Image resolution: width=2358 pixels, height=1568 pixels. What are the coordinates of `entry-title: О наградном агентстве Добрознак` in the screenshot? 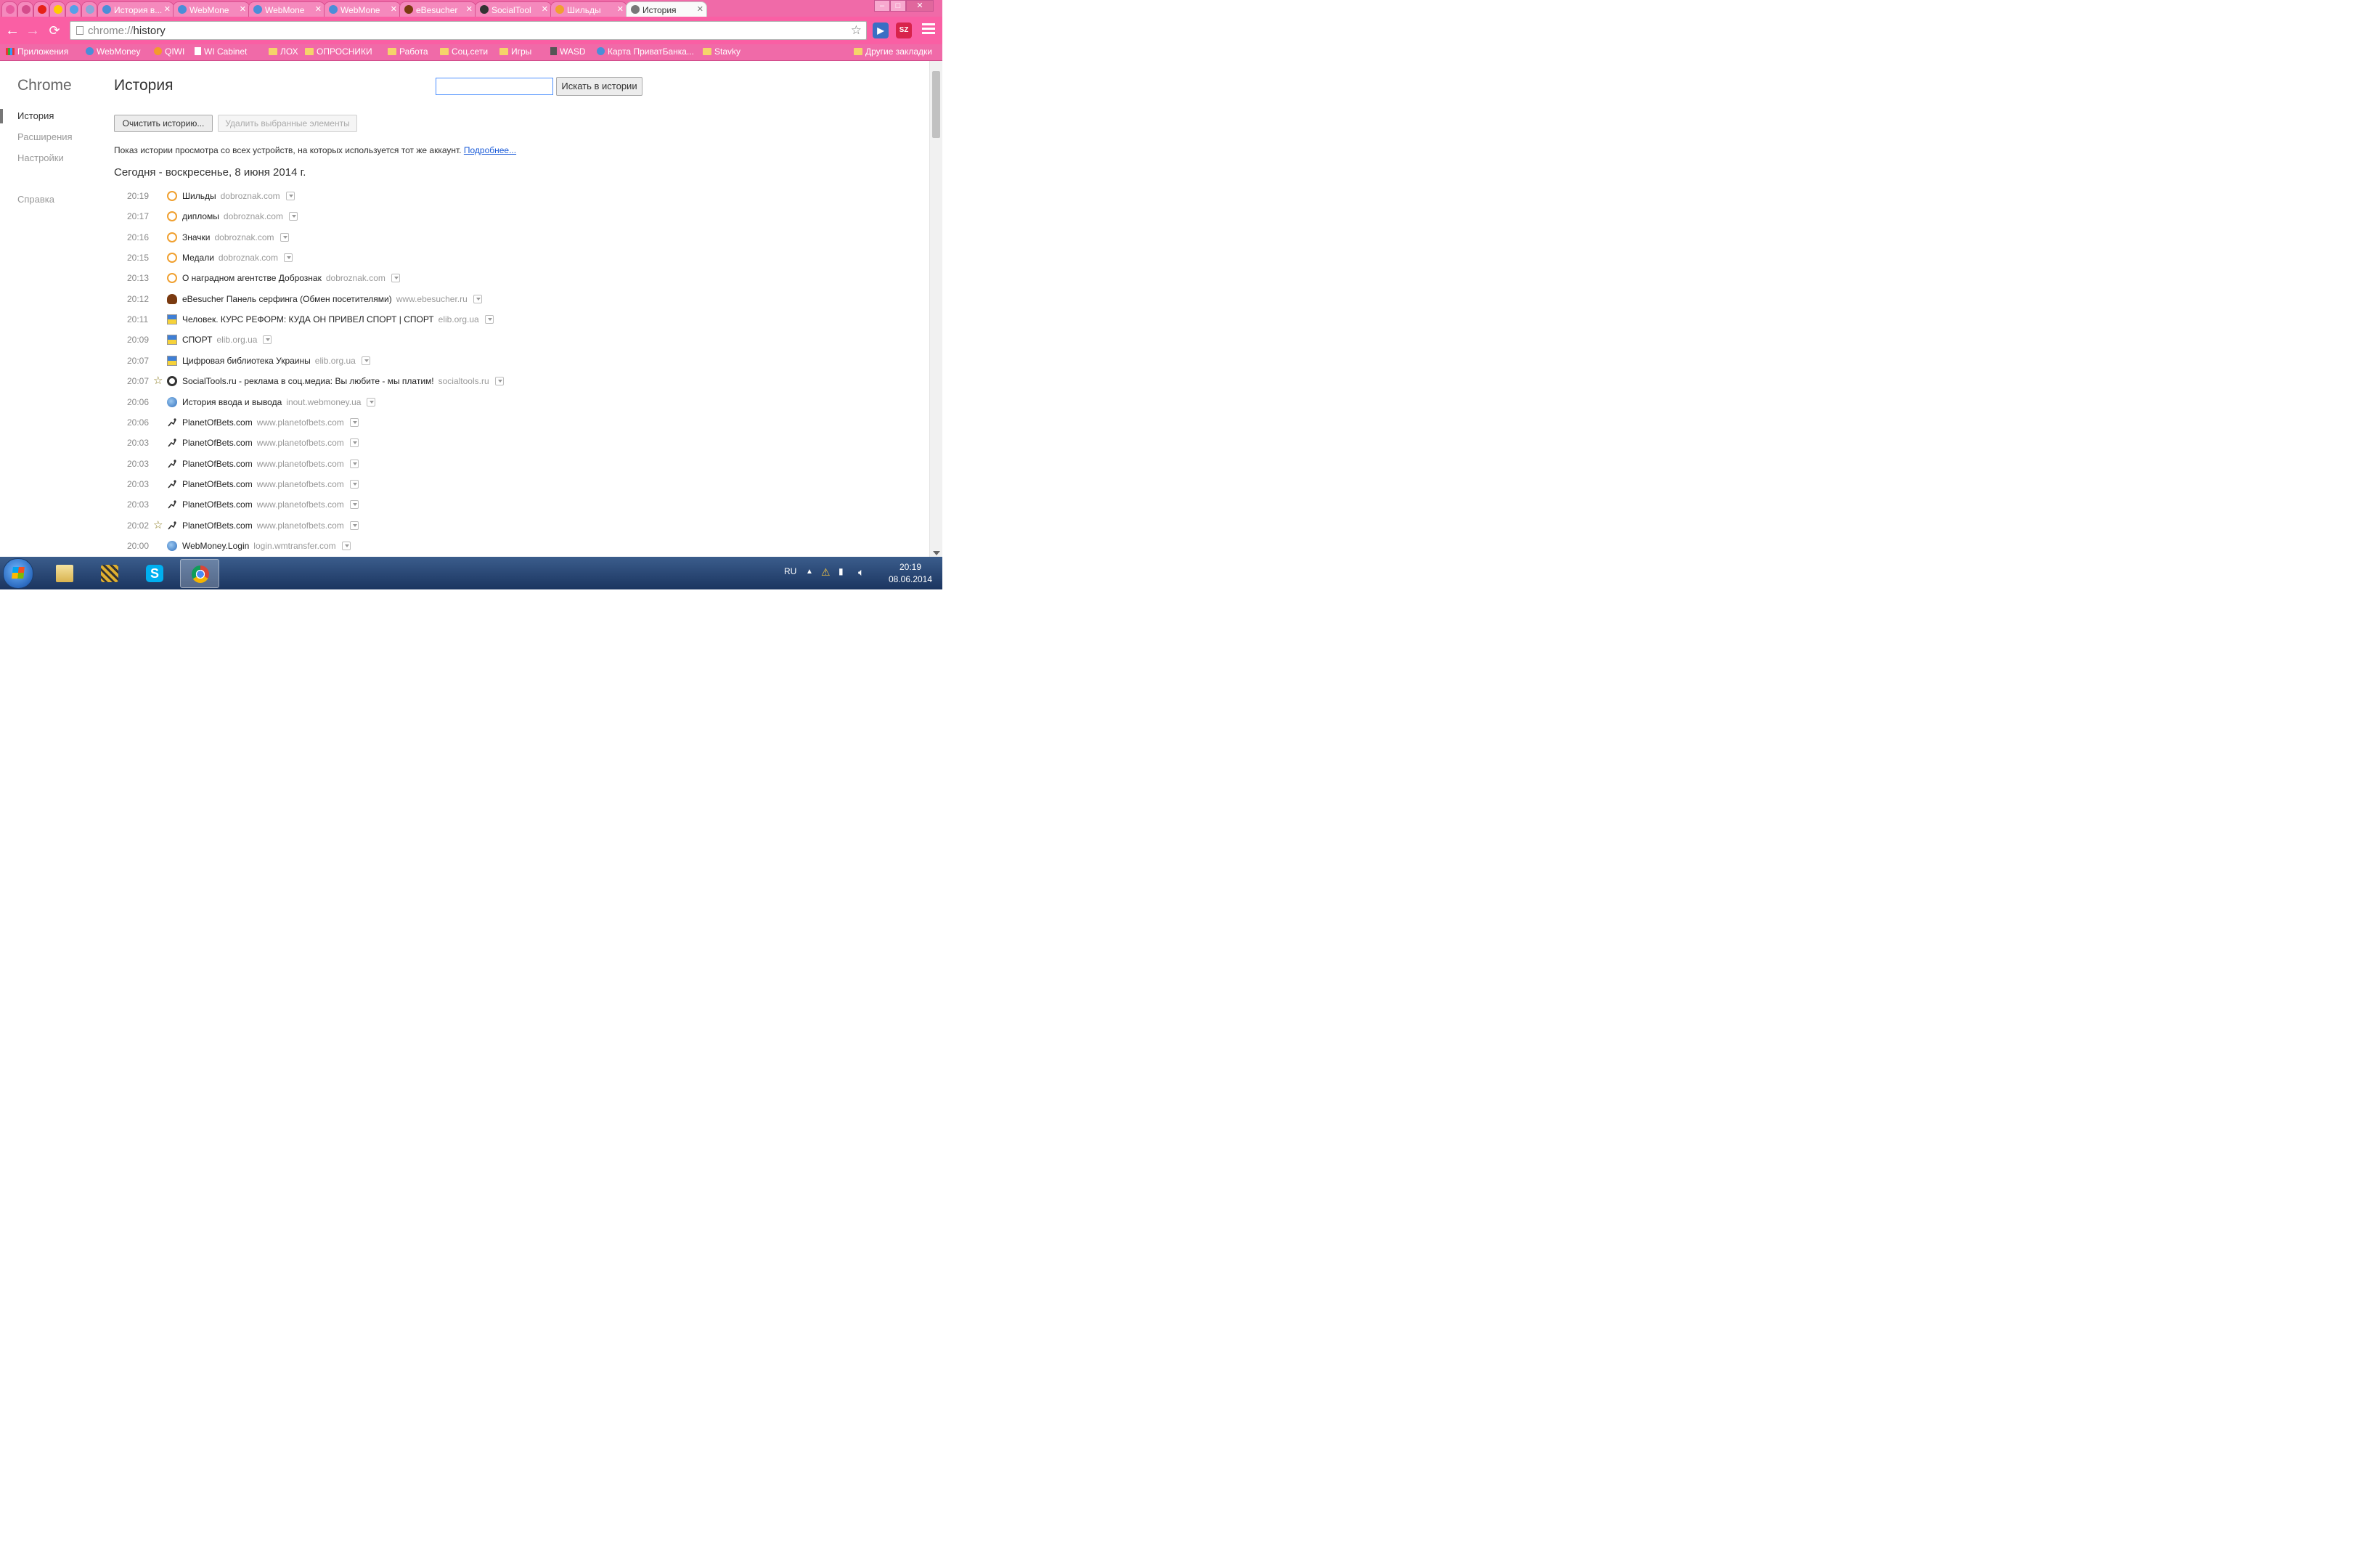 It's located at (252, 278).